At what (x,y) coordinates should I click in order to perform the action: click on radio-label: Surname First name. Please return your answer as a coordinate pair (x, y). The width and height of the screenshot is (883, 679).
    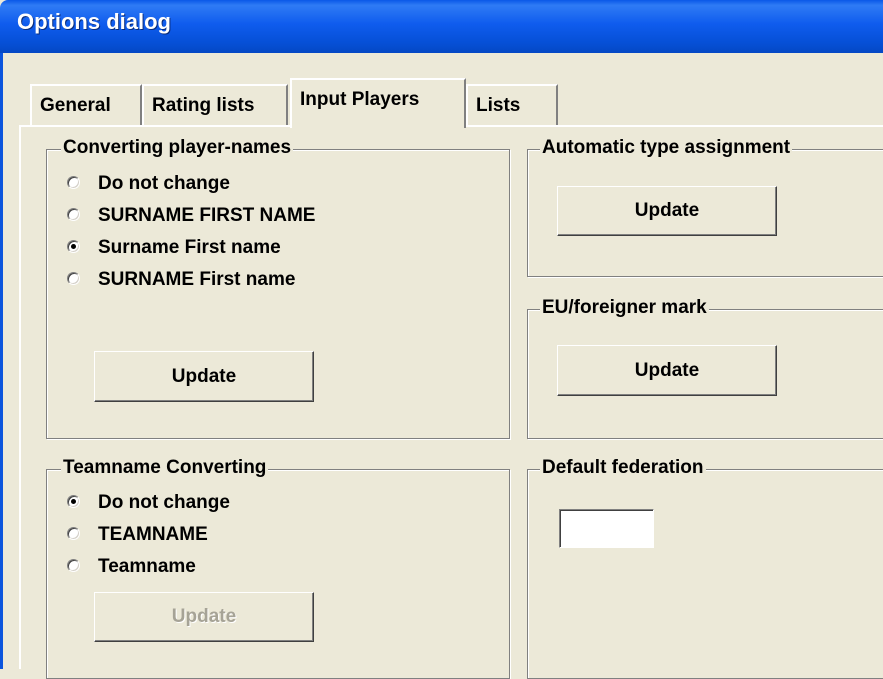
    Looking at the image, I should click on (189, 247).